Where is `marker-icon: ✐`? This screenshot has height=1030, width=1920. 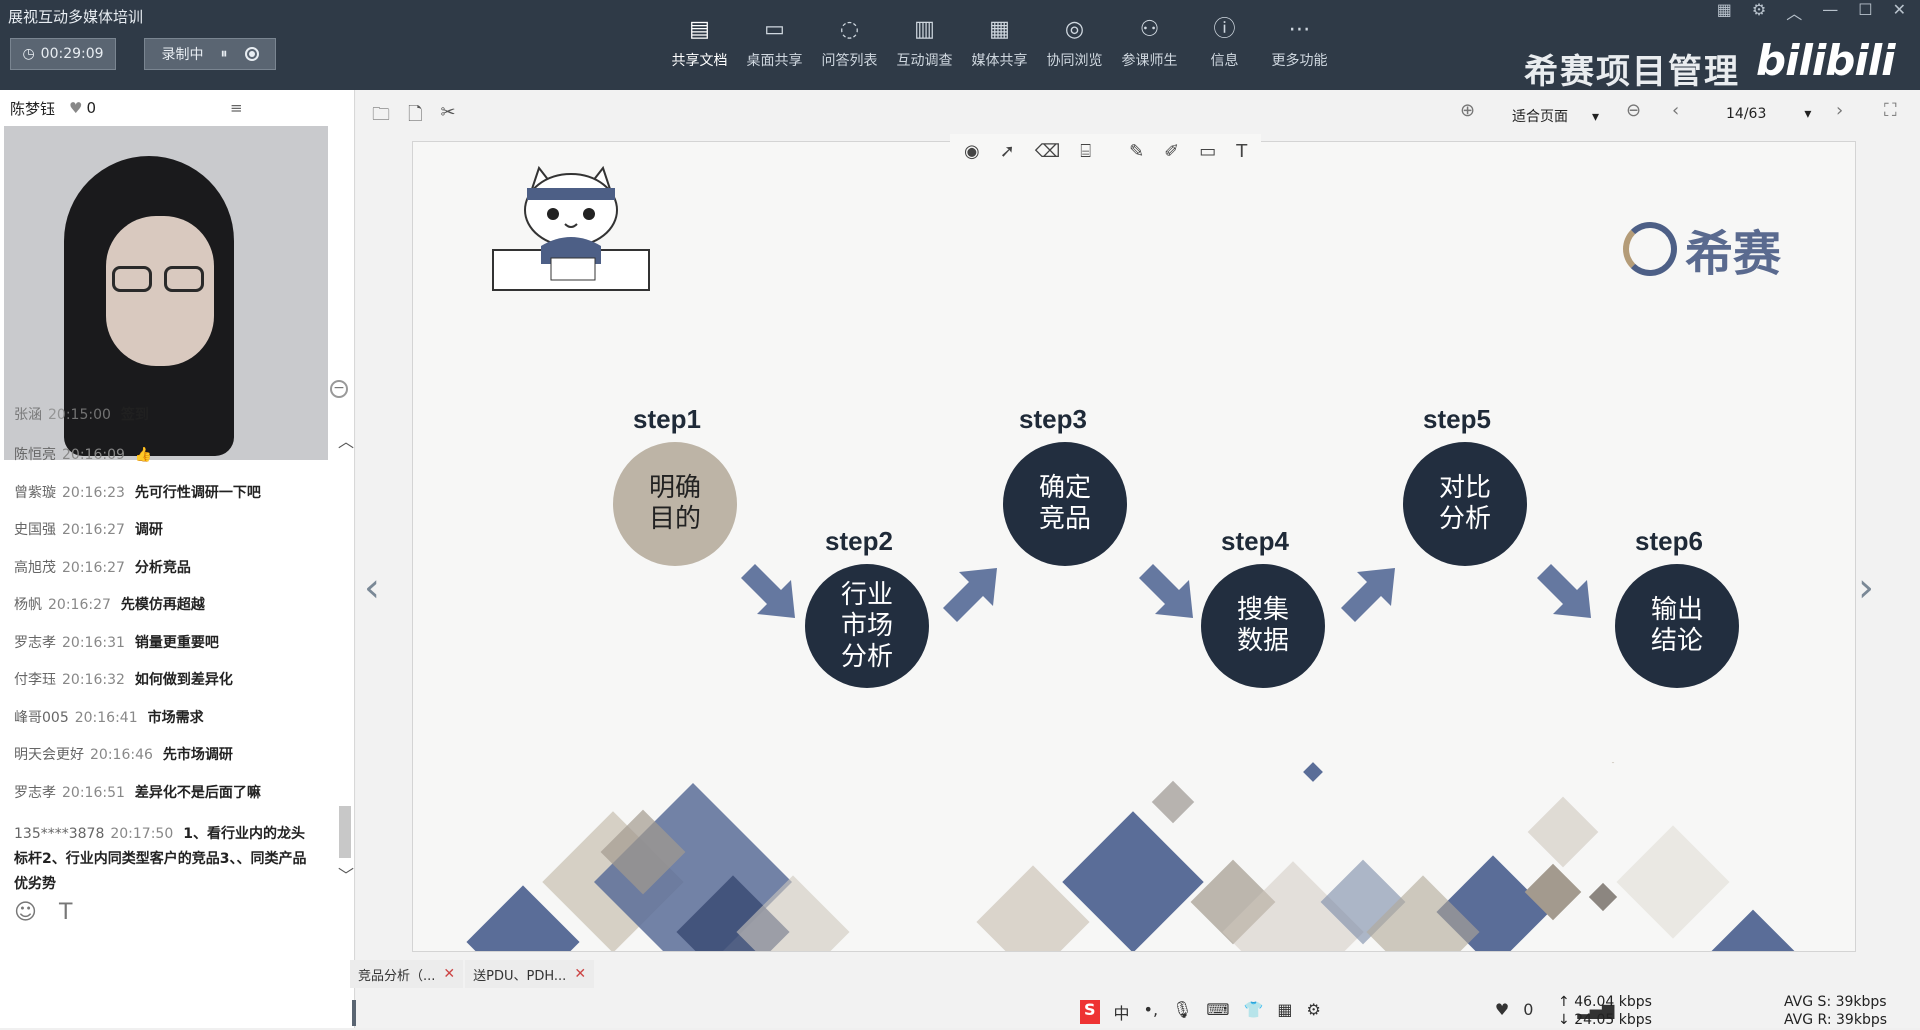
marker-icon: ✐ is located at coordinates (1171, 151).